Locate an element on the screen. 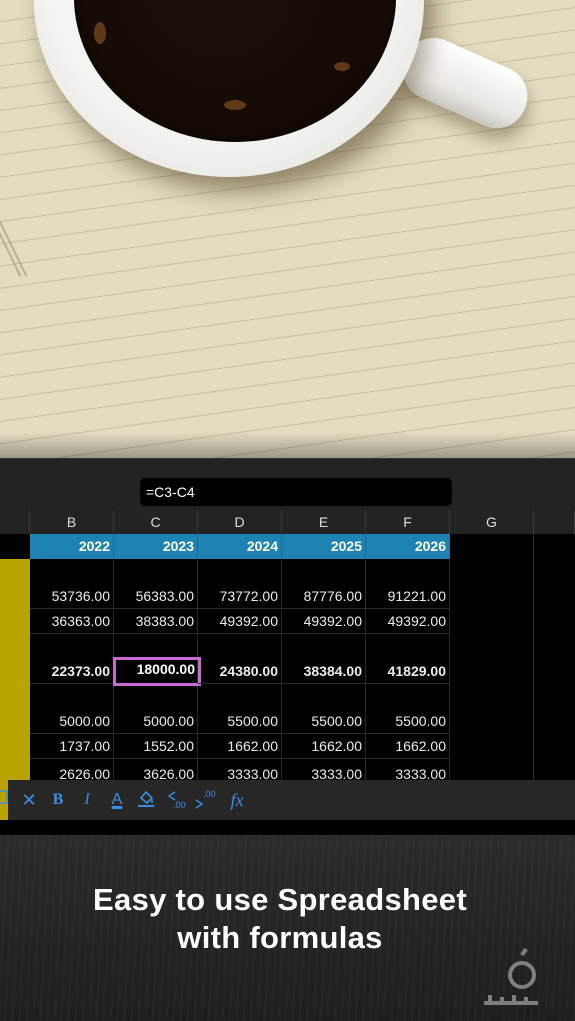 The height and width of the screenshot is (1021, 575). caption-line-2: with formulas is located at coordinates (280, 937).